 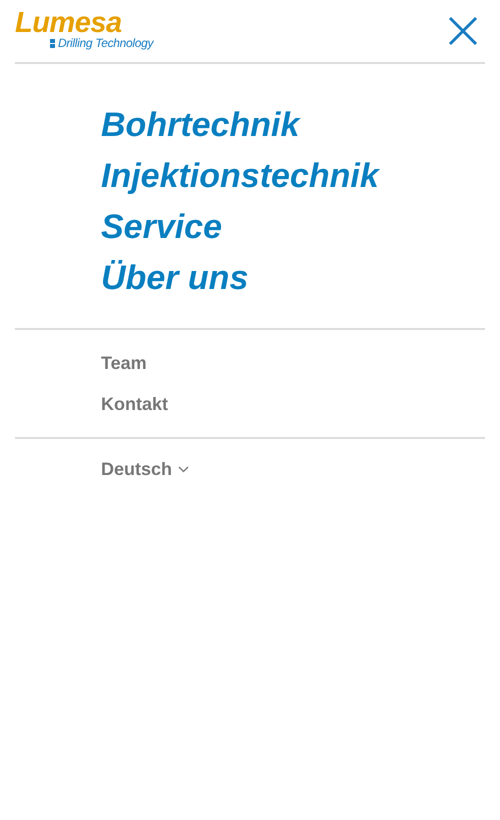 What do you see at coordinates (184, 469) in the screenshot?
I see `caret-icon` at bounding box center [184, 469].